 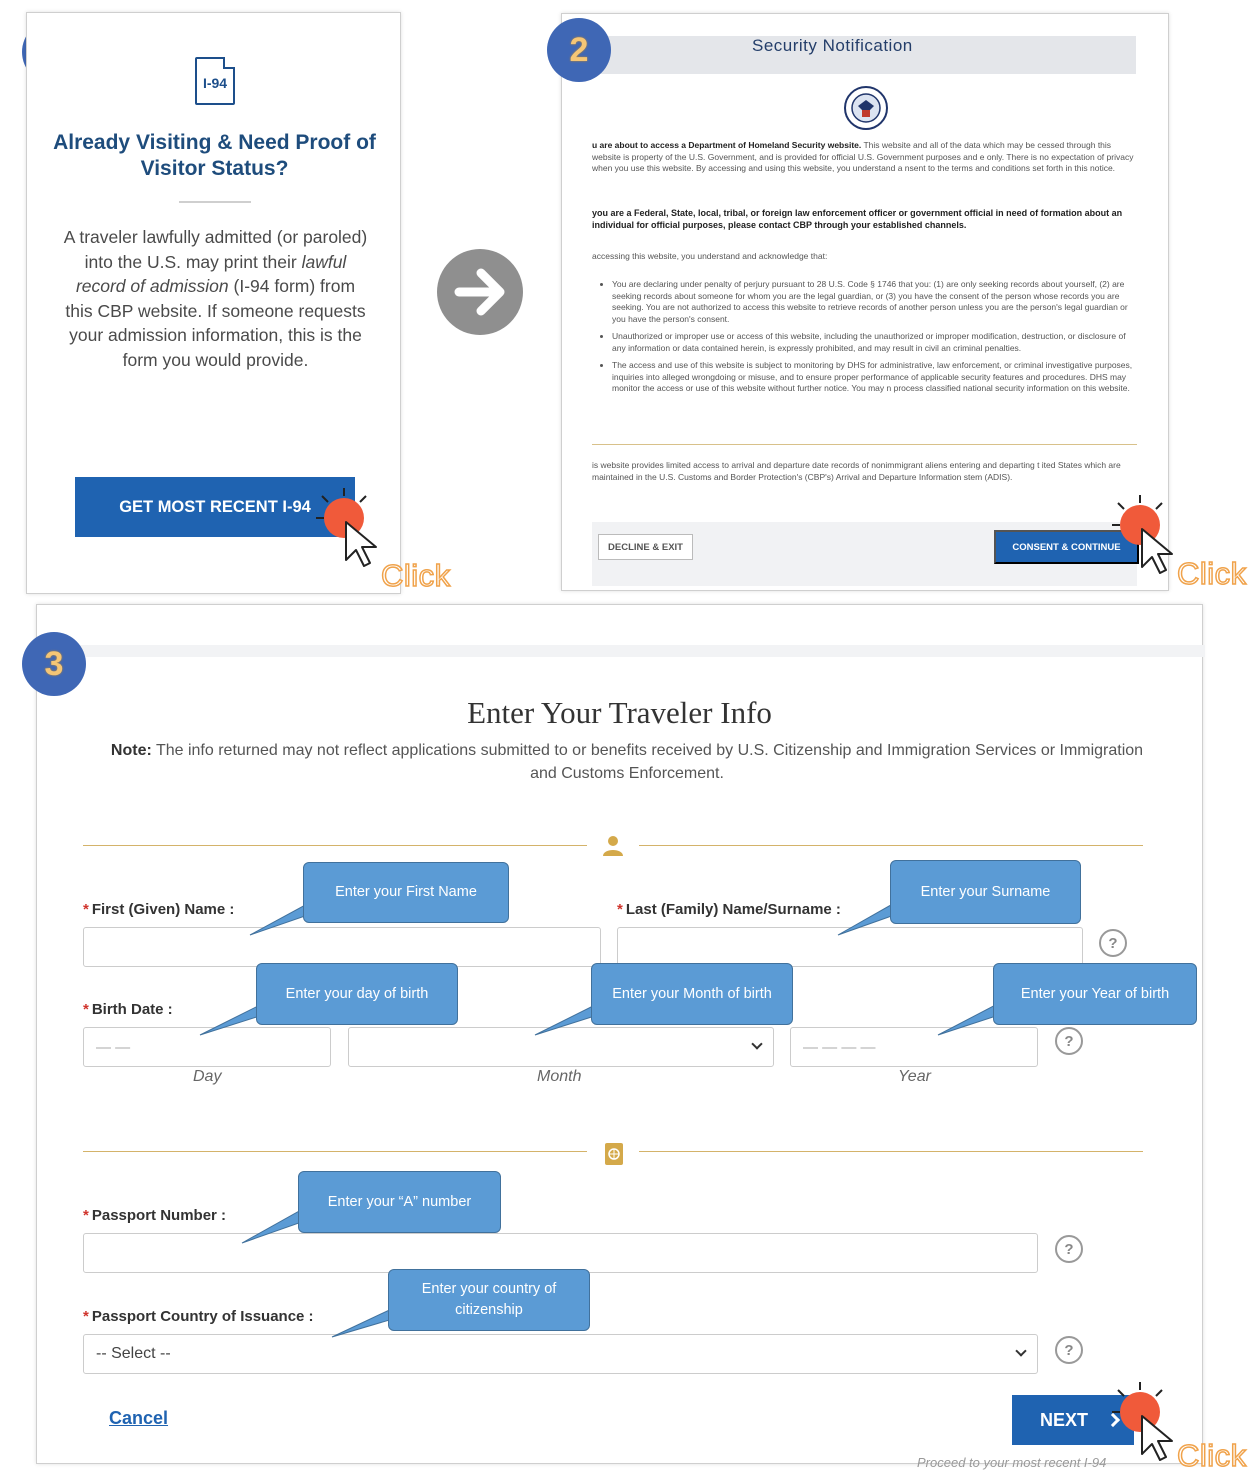 I want to click on callout-a-number: Enter your “A” number, so click(x=399, y=1202).